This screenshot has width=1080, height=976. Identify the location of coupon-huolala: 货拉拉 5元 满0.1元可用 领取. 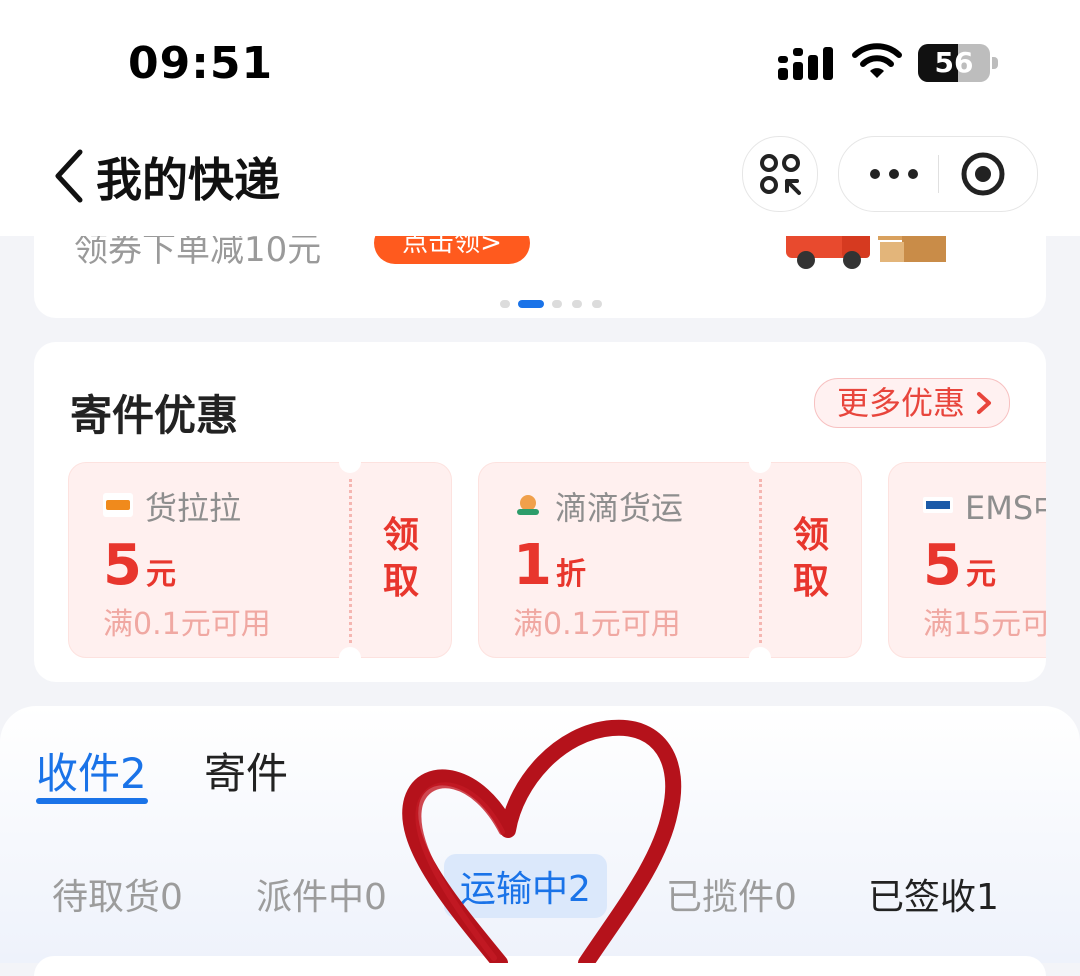
(260, 560).